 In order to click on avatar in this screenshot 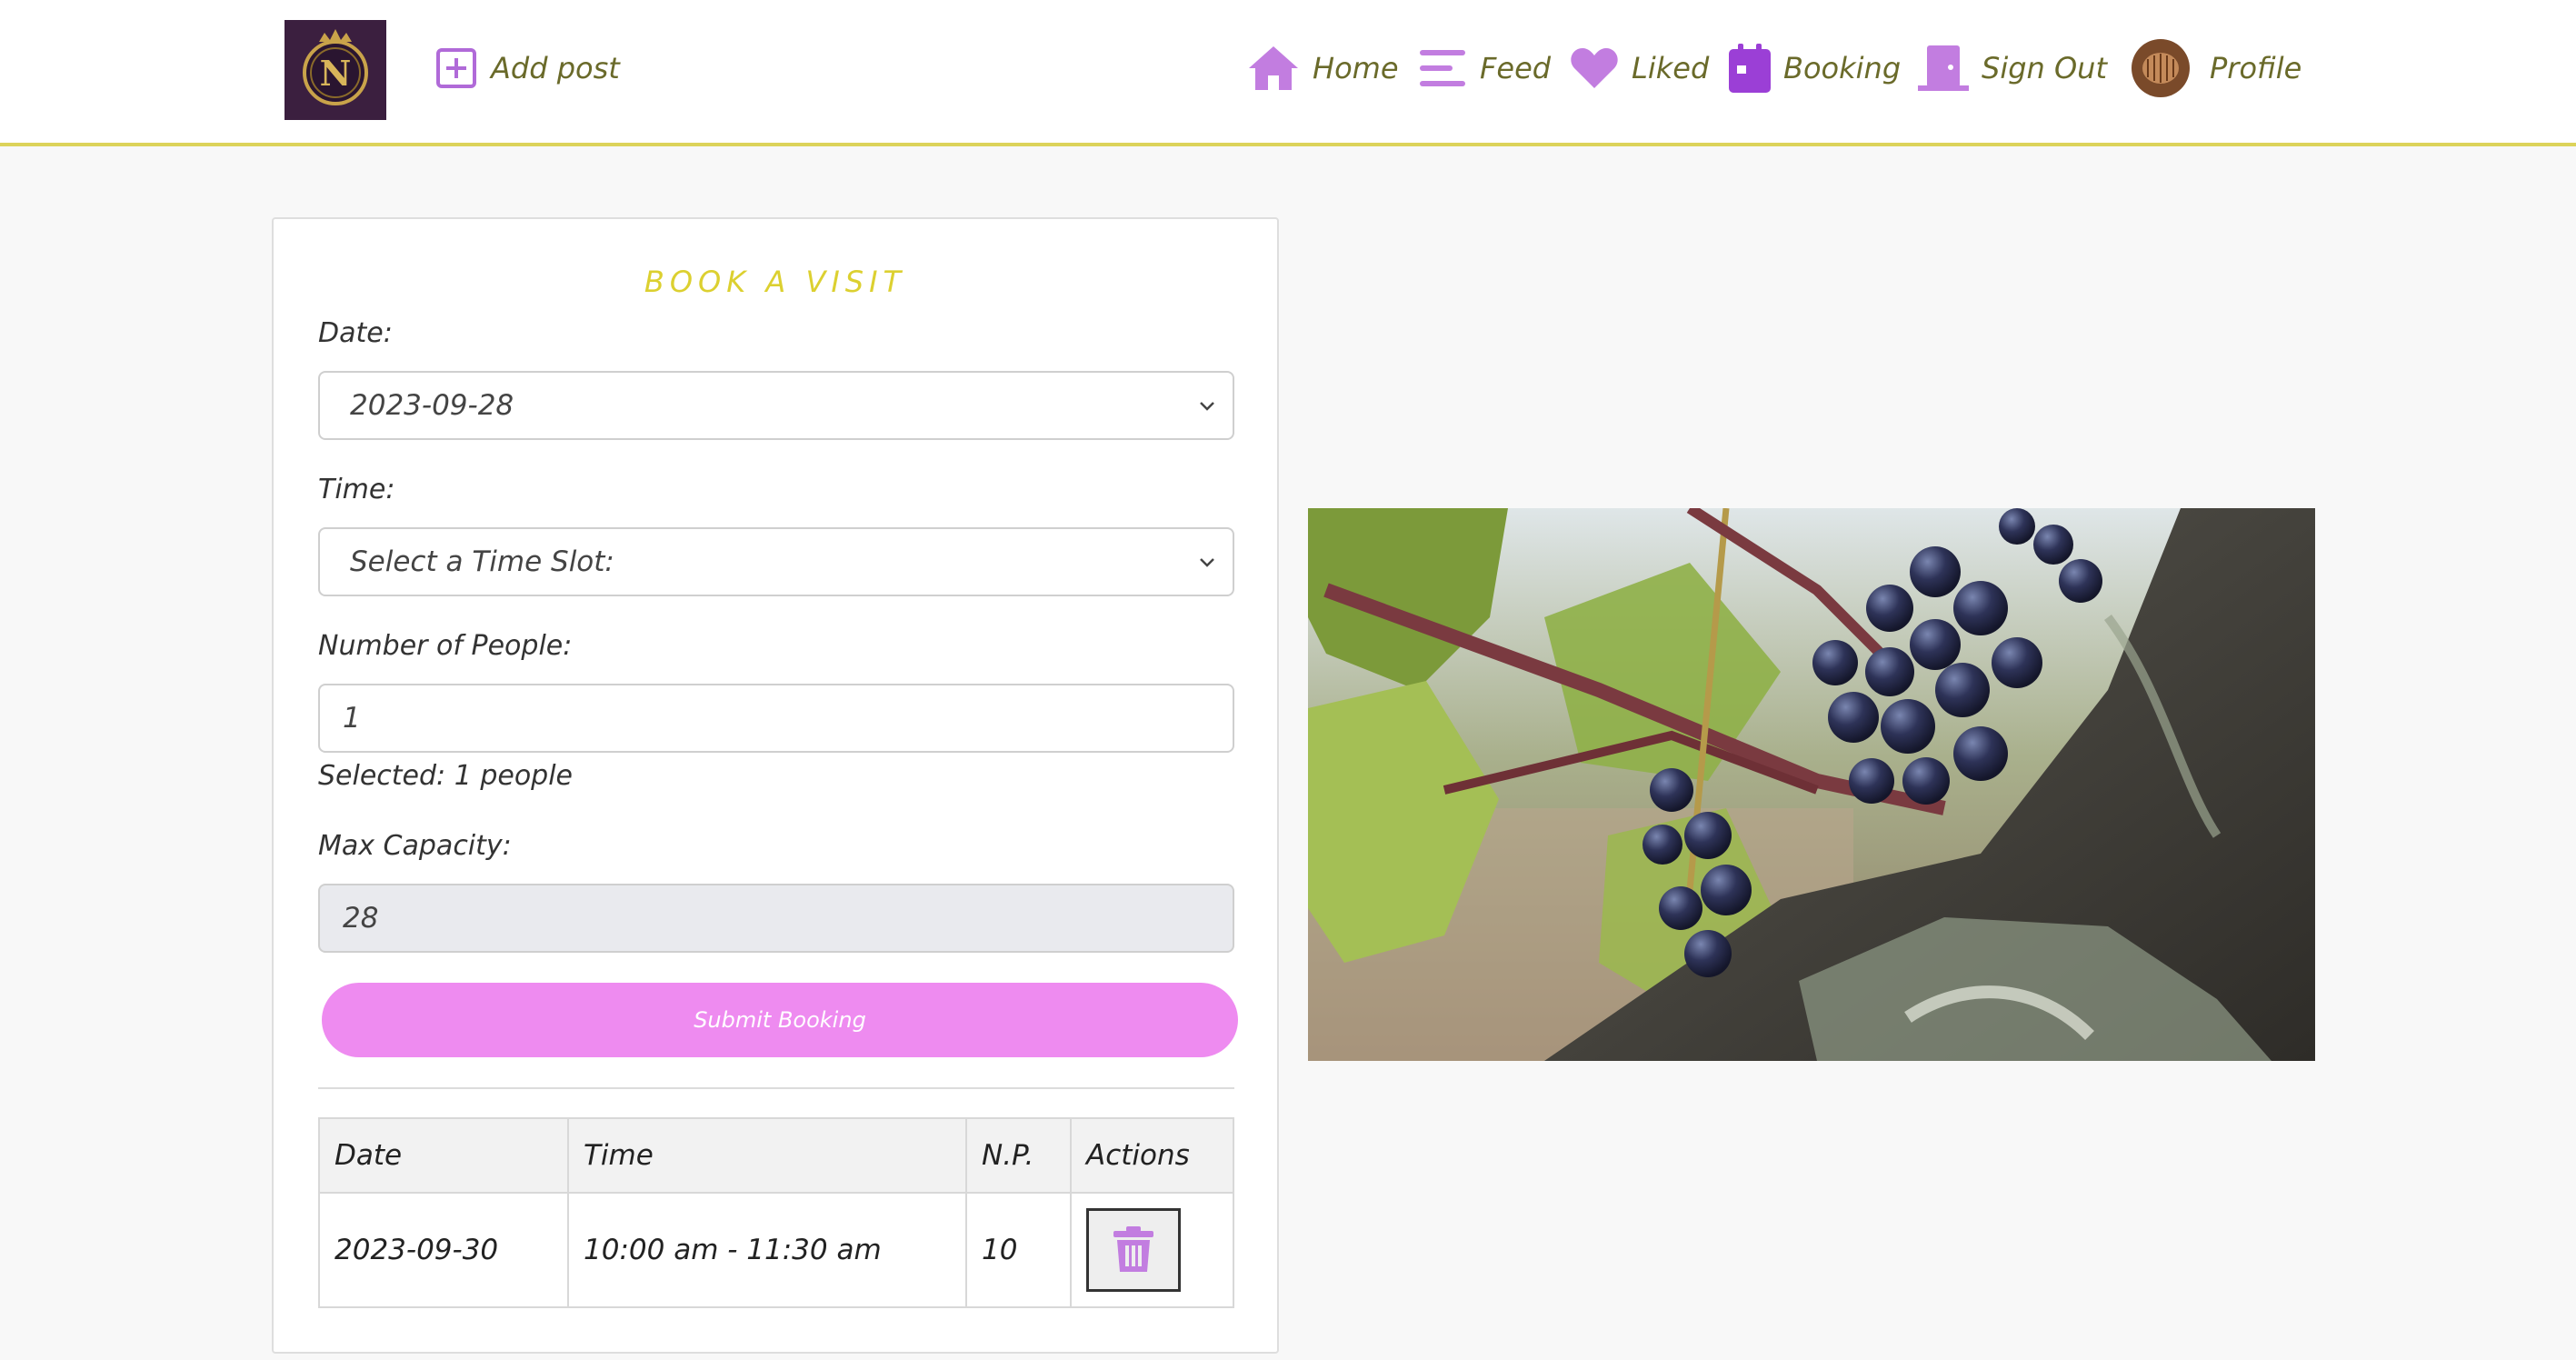, I will do `click(2161, 68)`.